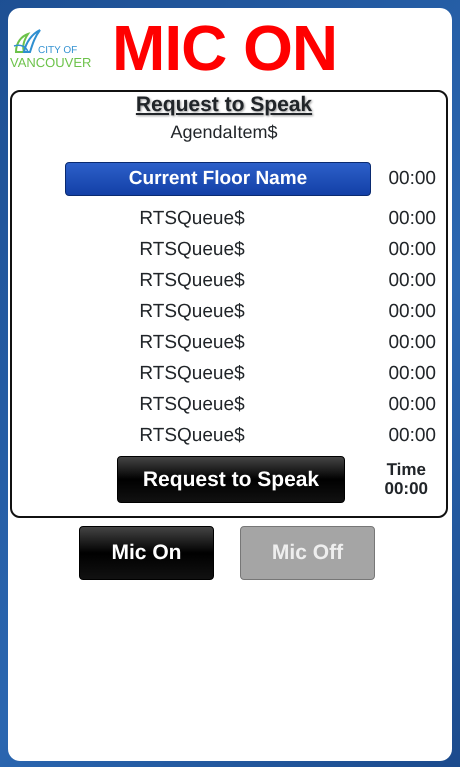 The height and width of the screenshot is (767, 460). Describe the element at coordinates (406, 470) in the screenshot. I see `timer-label: Time` at that location.